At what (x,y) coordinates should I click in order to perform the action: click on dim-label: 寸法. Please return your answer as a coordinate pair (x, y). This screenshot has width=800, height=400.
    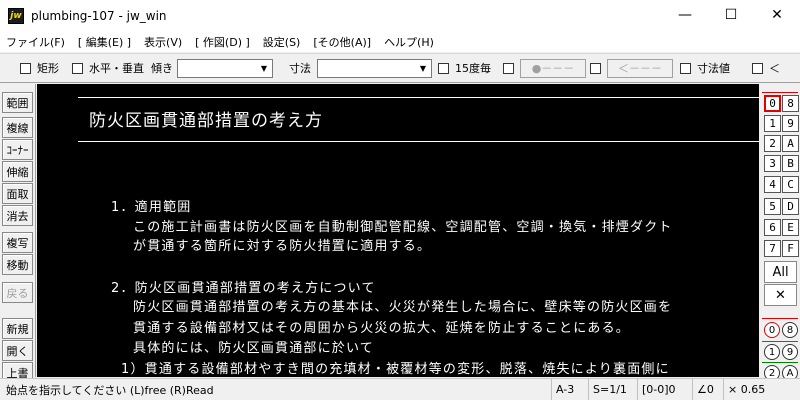
    Looking at the image, I should click on (300, 68).